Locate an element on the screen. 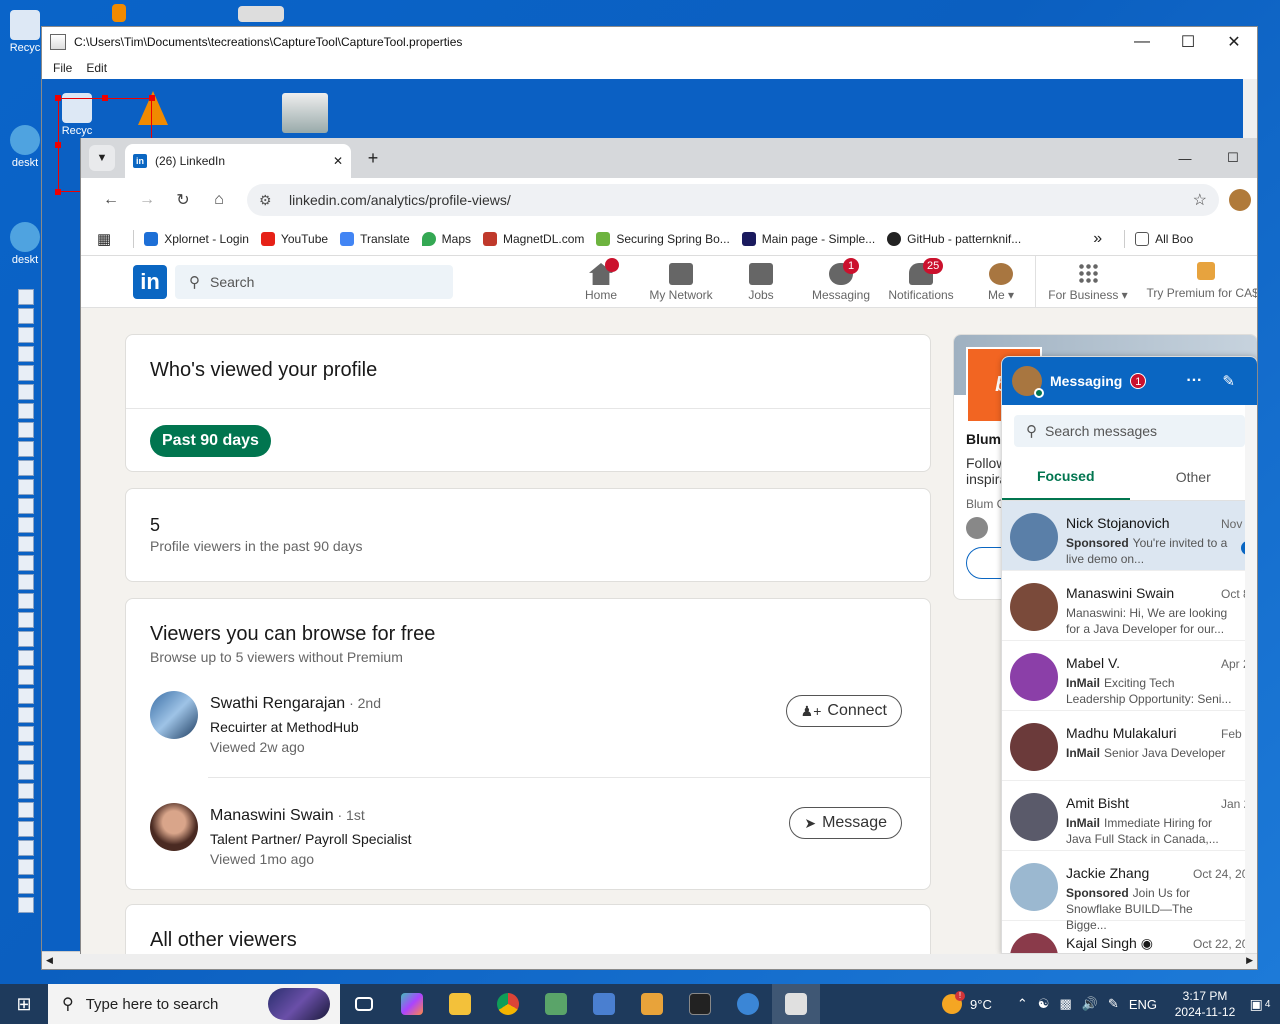 Image resolution: width=1280 pixels, height=1024 pixels. bookmark-xplornet: Xplornet - Login is located at coordinates (196, 238).